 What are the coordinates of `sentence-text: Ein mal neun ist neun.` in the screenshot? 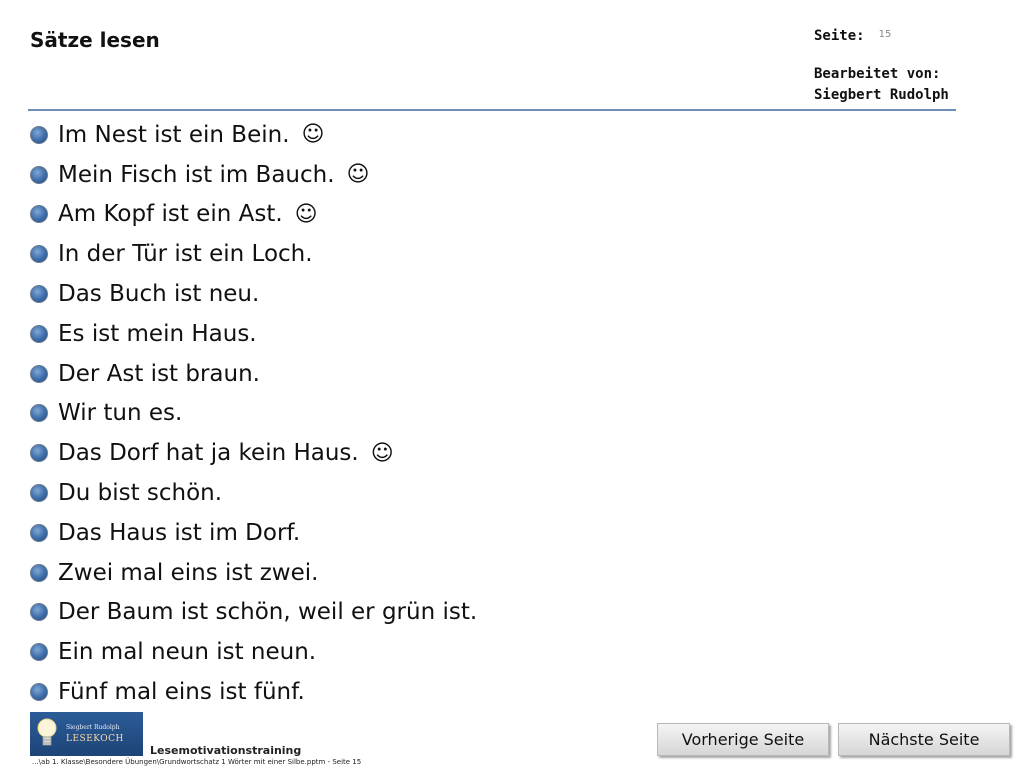 It's located at (187, 652).